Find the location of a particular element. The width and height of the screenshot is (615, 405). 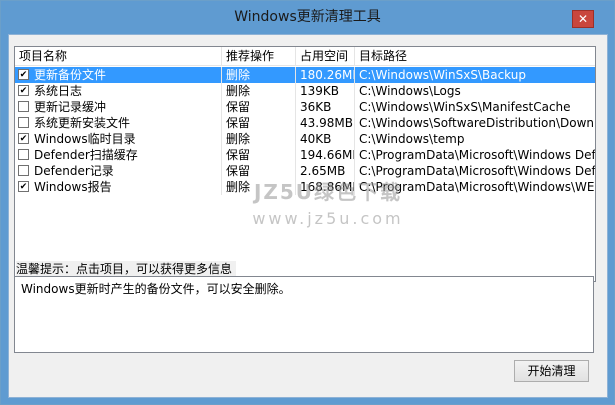

item-name: Defender记录 is located at coordinates (74, 171).